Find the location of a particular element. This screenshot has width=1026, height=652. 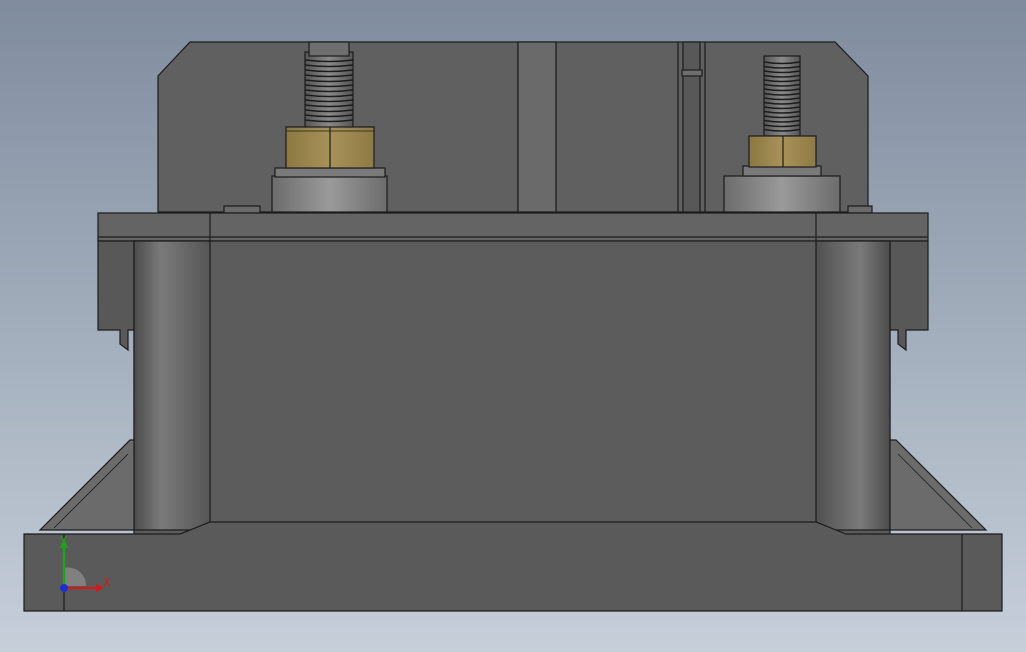

x-axis-label: X is located at coordinates (107, 582).